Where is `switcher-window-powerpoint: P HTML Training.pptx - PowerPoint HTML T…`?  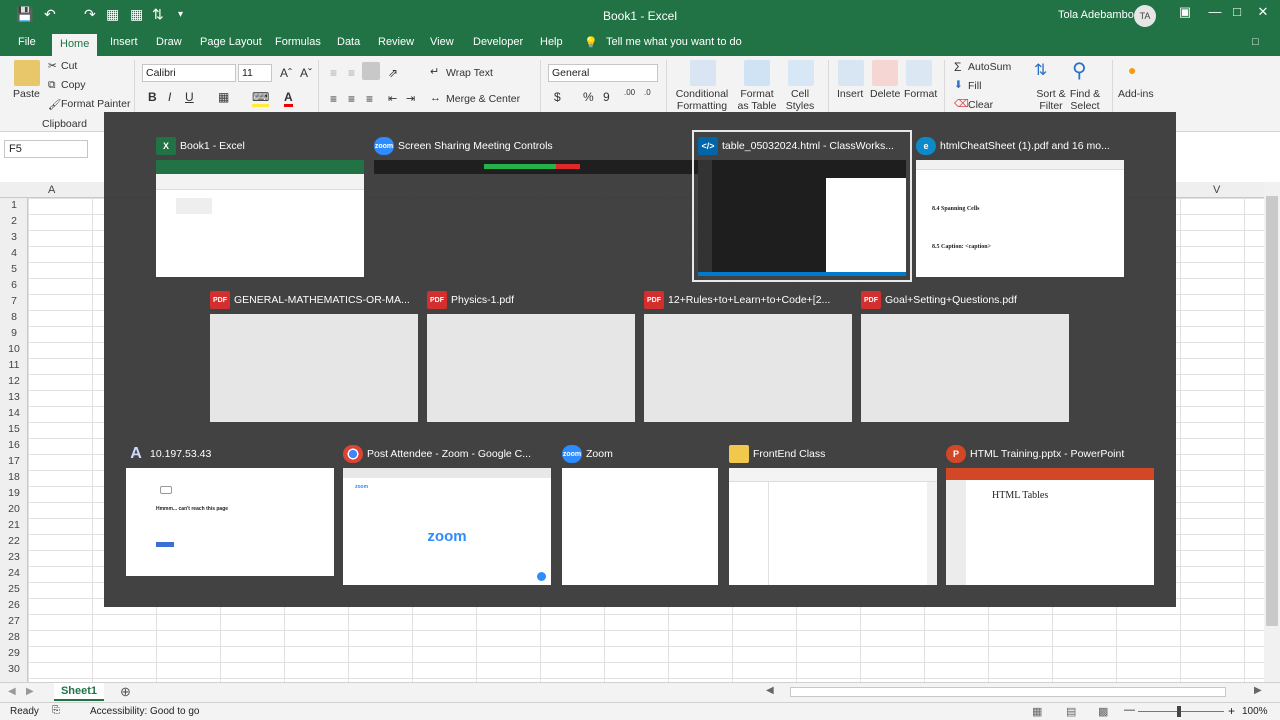
switcher-window-powerpoint: P HTML Training.pptx - PowerPoint HTML T… is located at coordinates (1050, 515).